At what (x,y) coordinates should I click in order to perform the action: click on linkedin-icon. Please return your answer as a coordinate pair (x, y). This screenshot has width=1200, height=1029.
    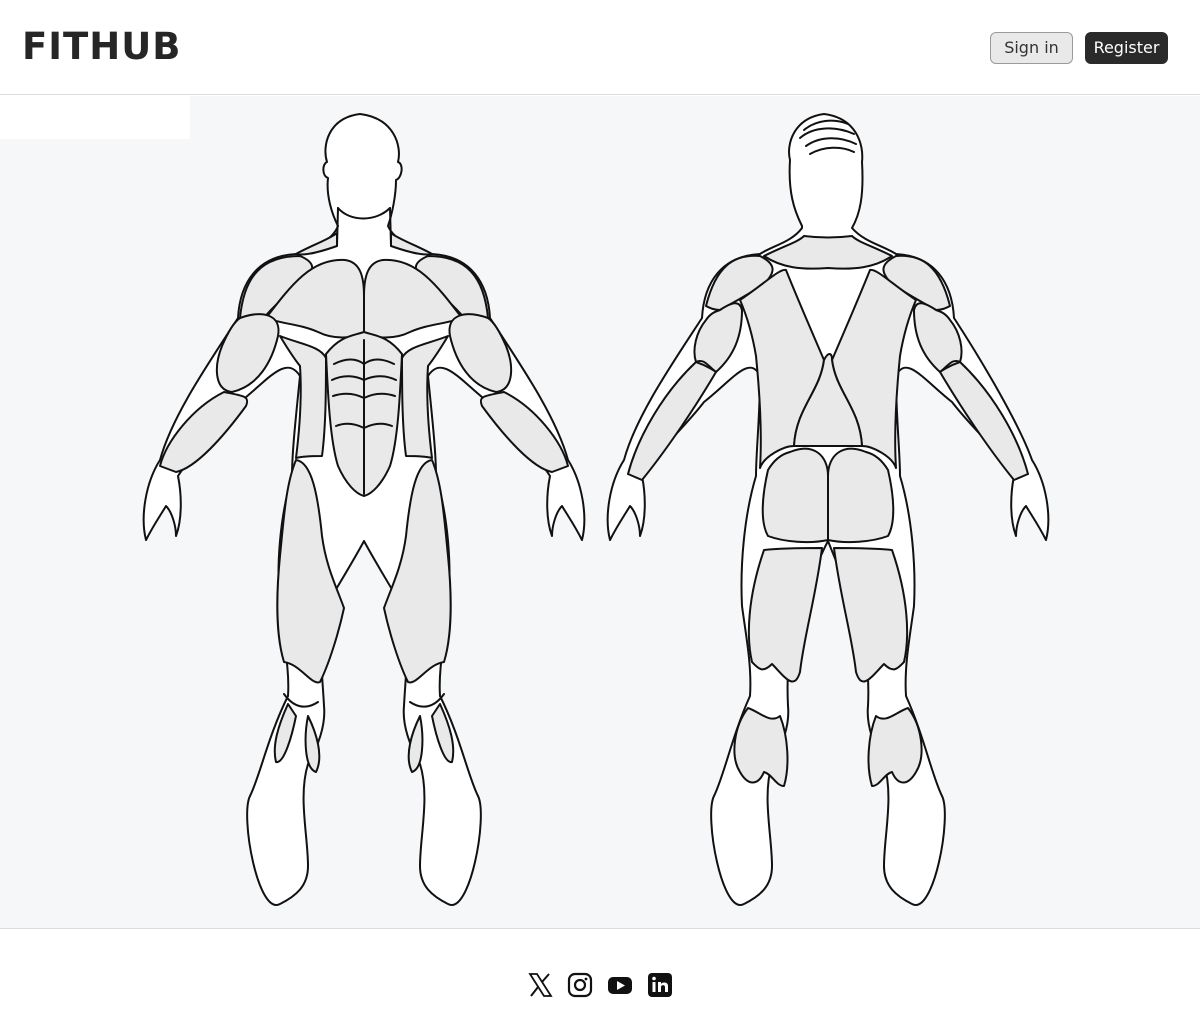
    Looking at the image, I should click on (660, 985).